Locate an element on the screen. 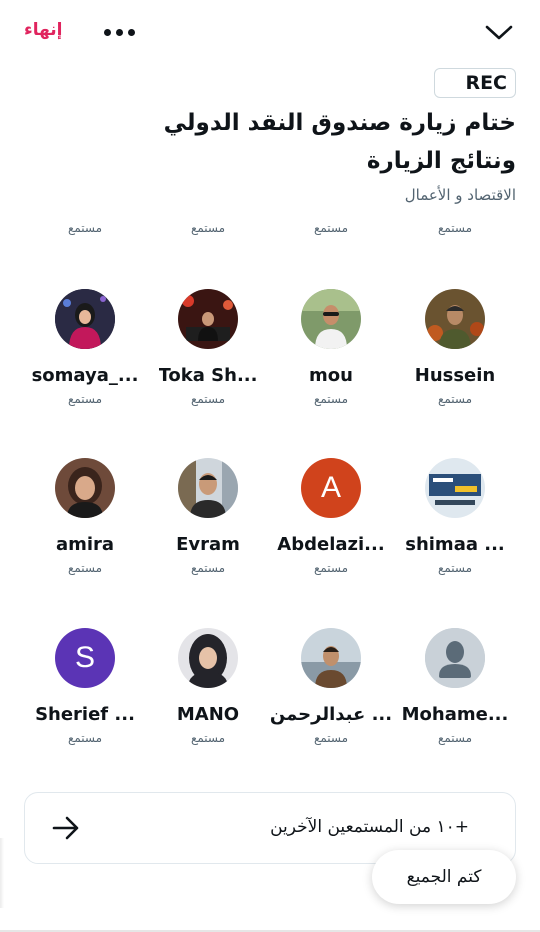 The width and height of the screenshot is (540, 932). space-topic: الاقتصاد و الأعمال is located at coordinates (460, 195).